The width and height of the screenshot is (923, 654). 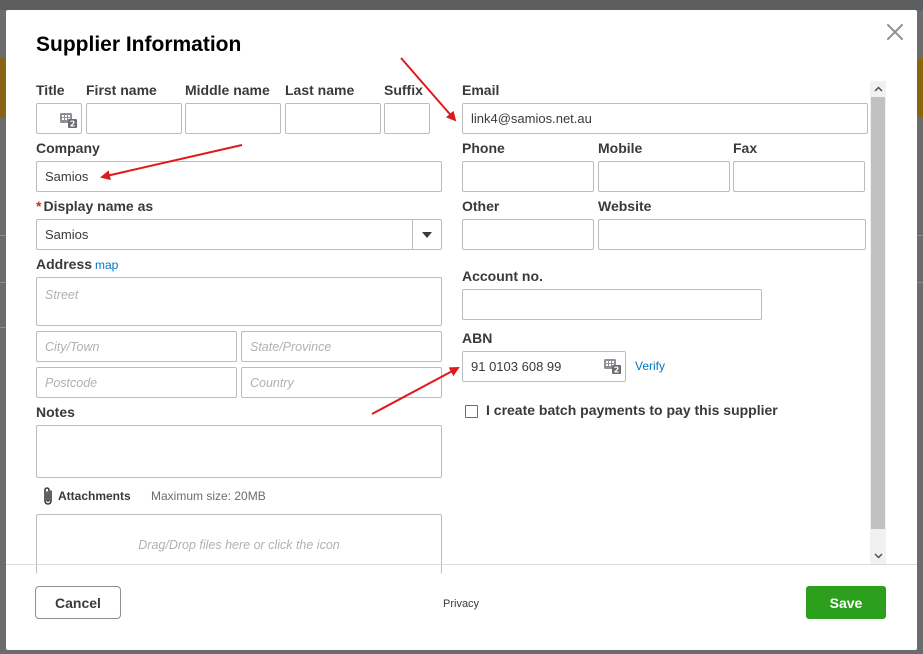 I want to click on scroll-down-button, so click(x=878, y=556).